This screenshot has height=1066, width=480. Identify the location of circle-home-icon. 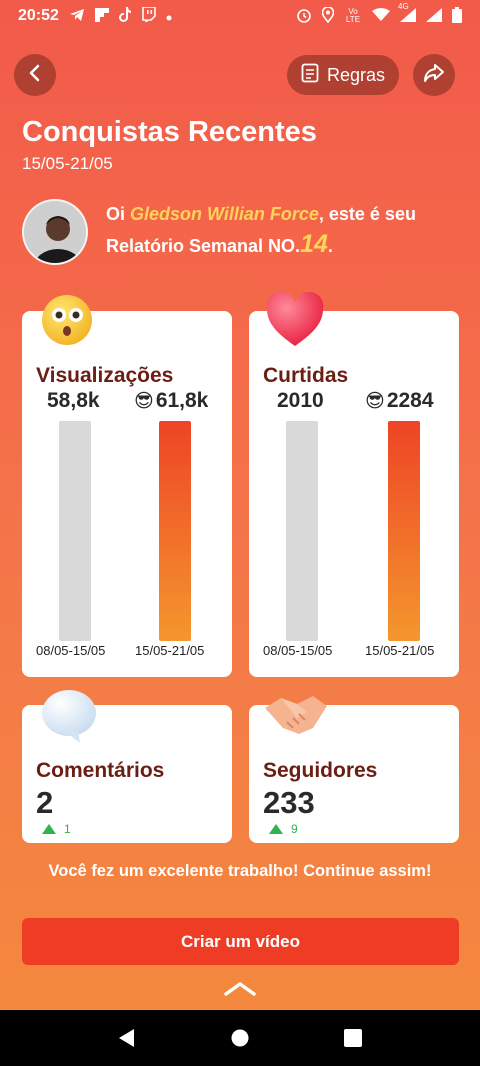
(240, 1038).